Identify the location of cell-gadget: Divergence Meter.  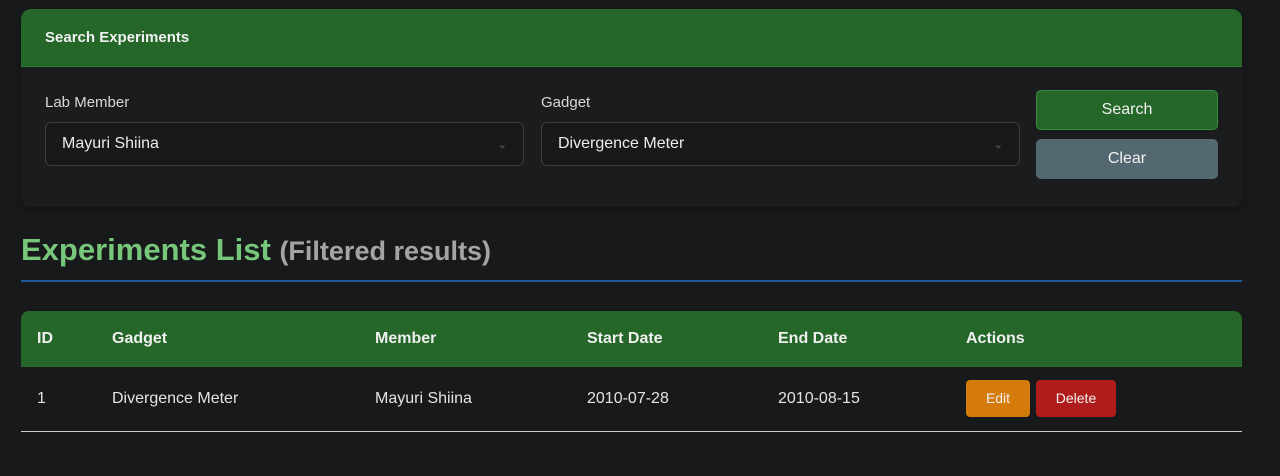
(243, 399).